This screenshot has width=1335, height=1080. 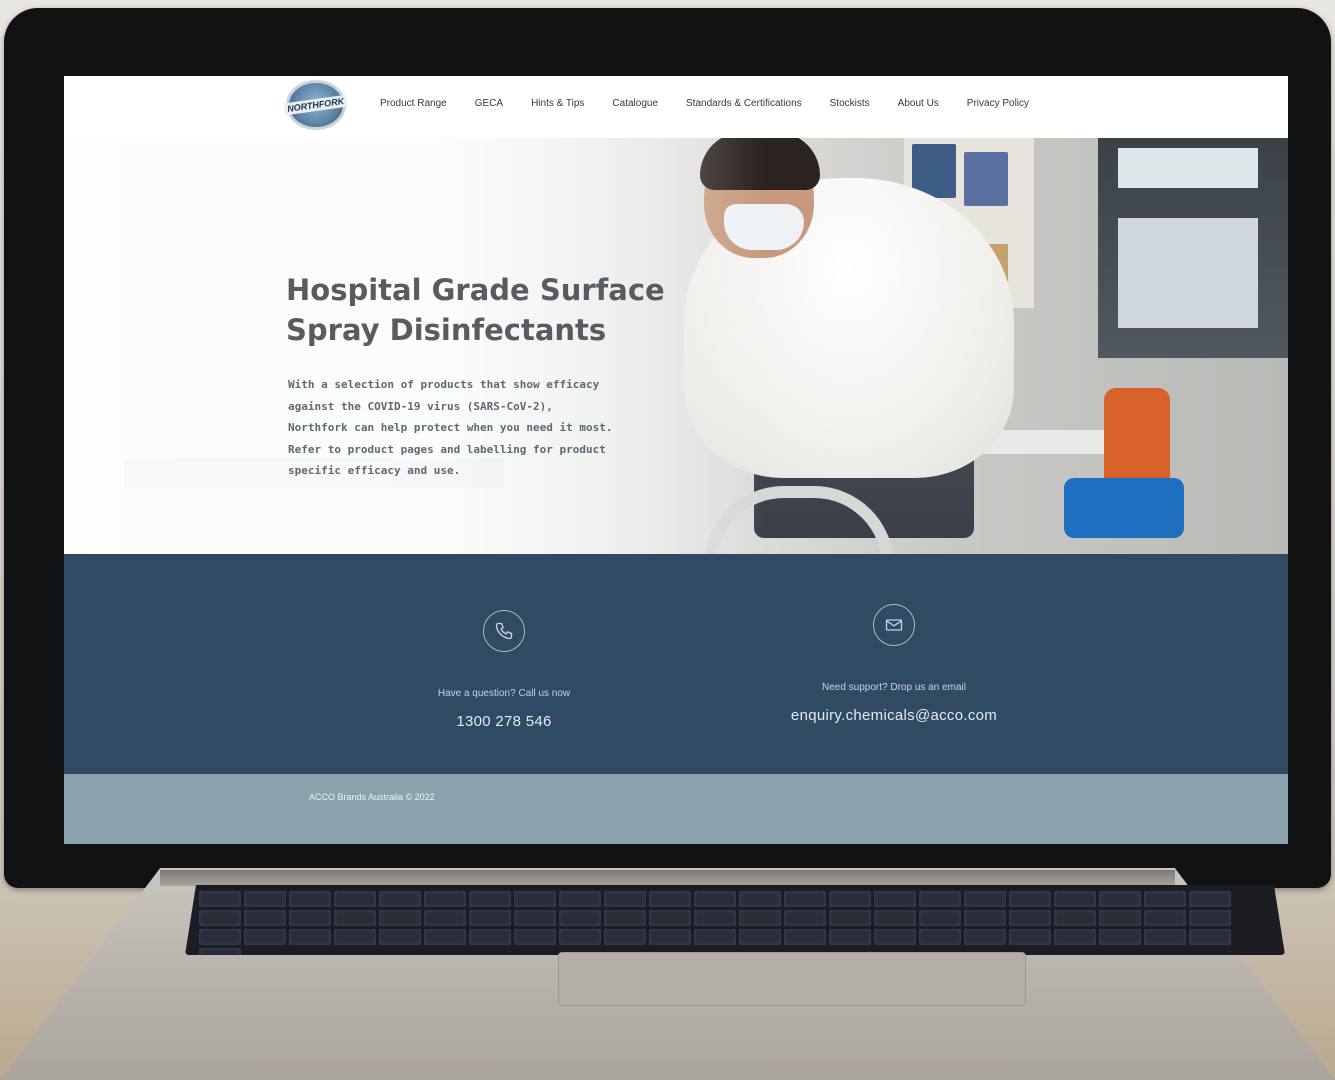 What do you see at coordinates (1193, 248) in the screenshot?
I see `hero-window-photo` at bounding box center [1193, 248].